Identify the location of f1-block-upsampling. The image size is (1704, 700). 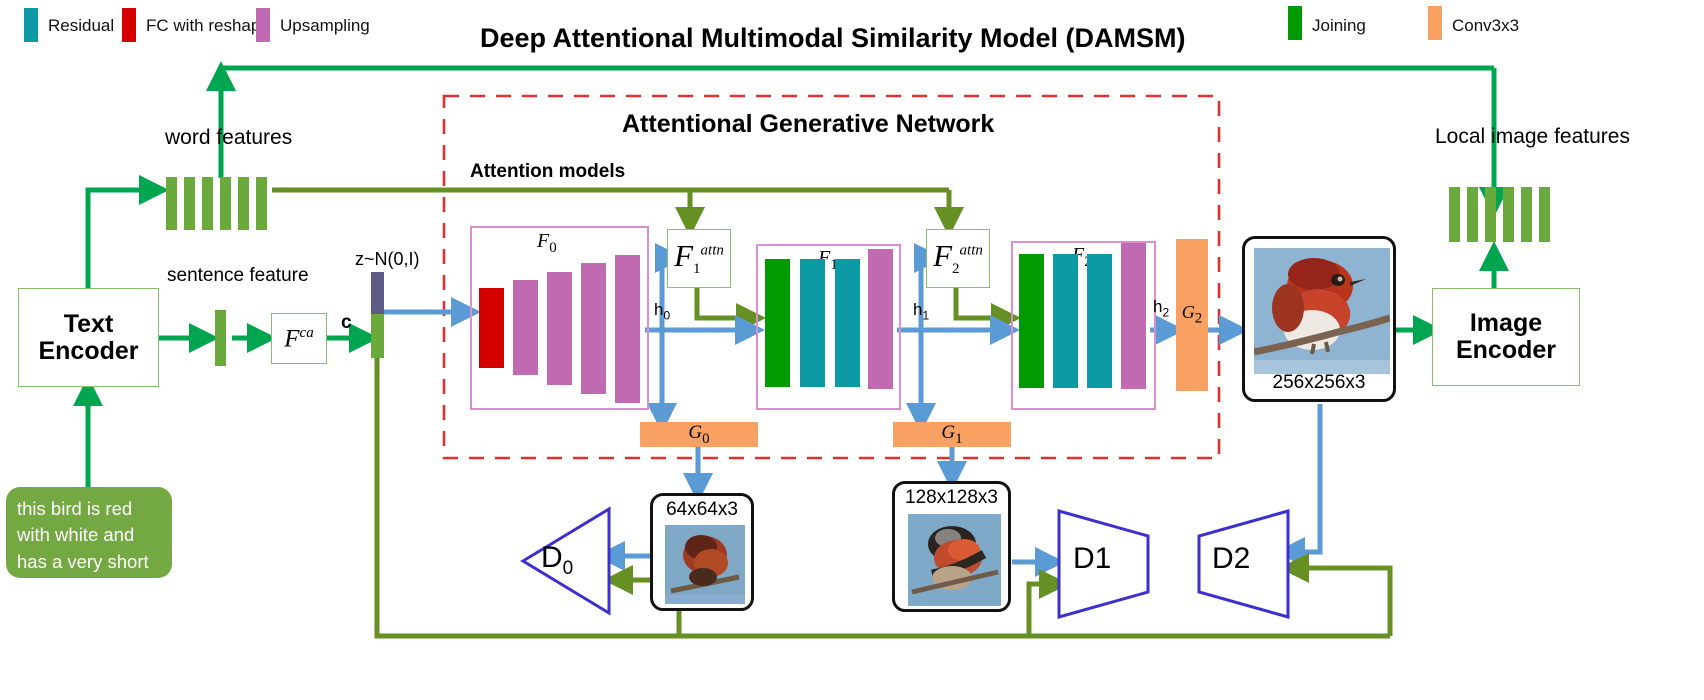
(880, 319).